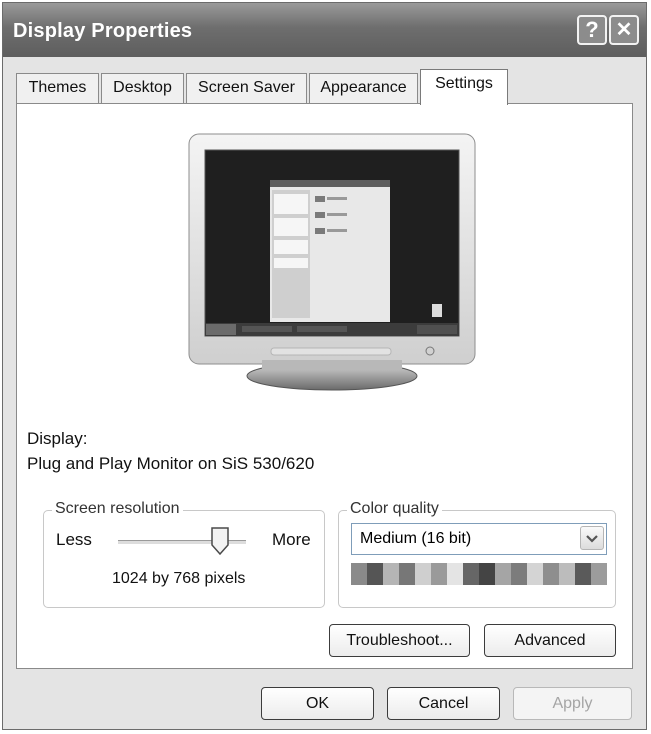  Describe the element at coordinates (416, 538) in the screenshot. I see `color-quality-selected: Medium (16 bit)` at that location.